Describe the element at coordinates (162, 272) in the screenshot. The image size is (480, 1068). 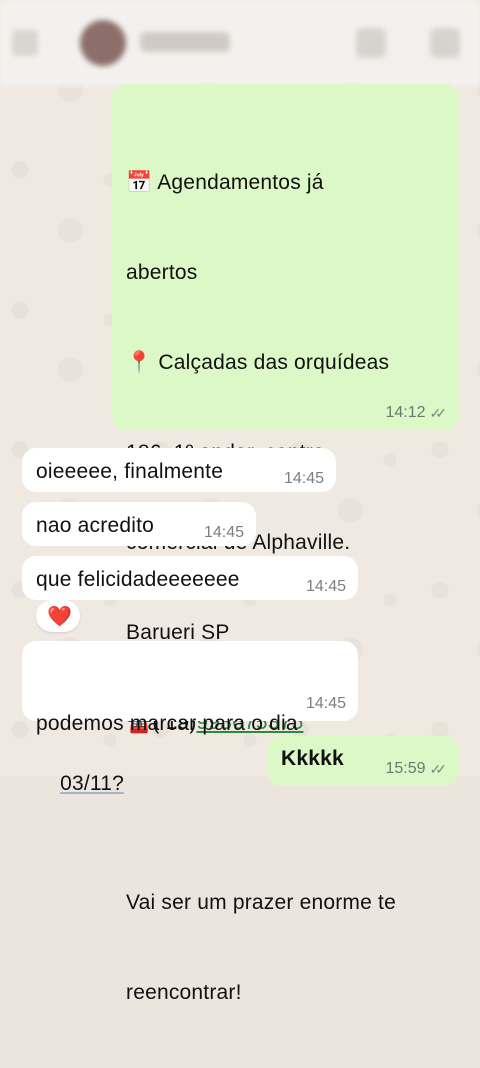
I see `message-line: abertos` at that location.